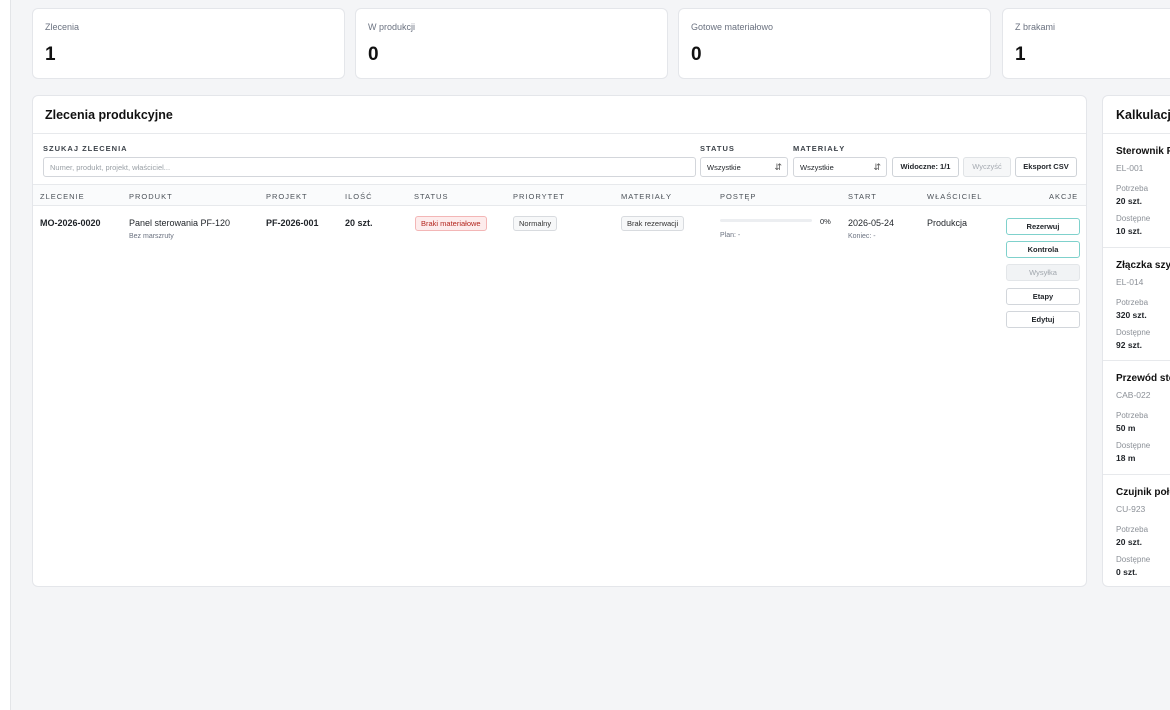  I want to click on col-priority: PRIORYTET, so click(539, 196).